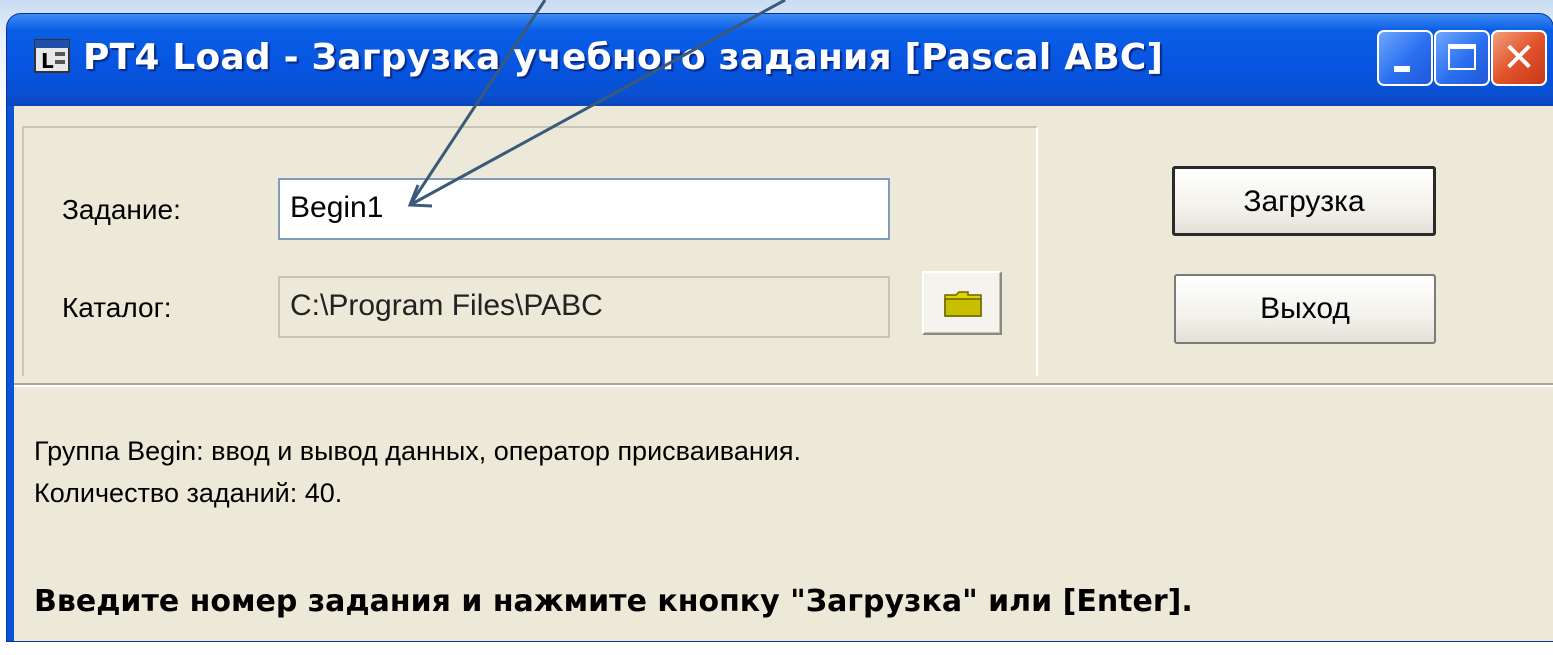 This screenshot has height=655, width=1553. I want to click on pt4-app-icon: L, so click(52, 56).